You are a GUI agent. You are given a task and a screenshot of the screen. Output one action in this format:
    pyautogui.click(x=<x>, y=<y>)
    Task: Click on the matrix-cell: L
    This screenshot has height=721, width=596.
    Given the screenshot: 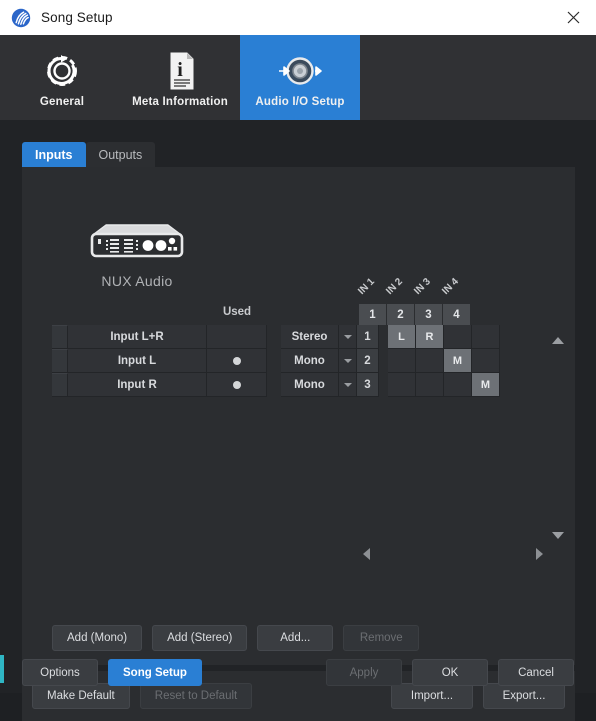 What is the action you would take?
    pyautogui.click(x=402, y=337)
    